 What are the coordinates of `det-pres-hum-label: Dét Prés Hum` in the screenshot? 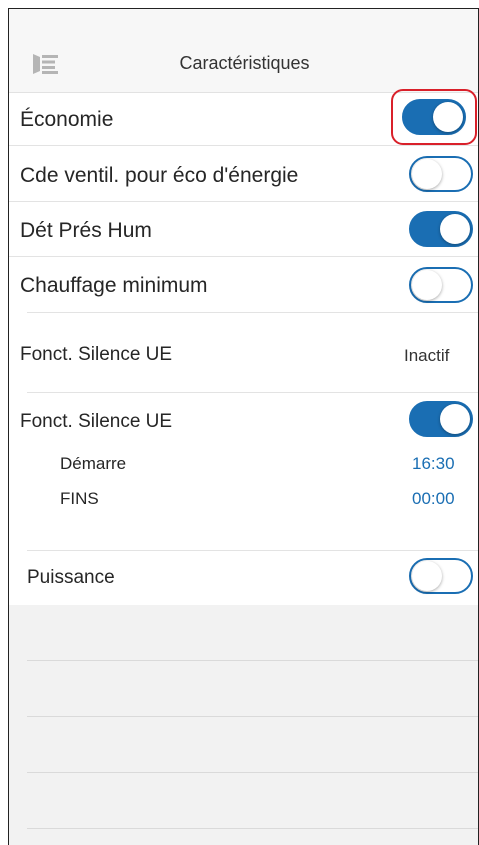 It's located at (86, 230).